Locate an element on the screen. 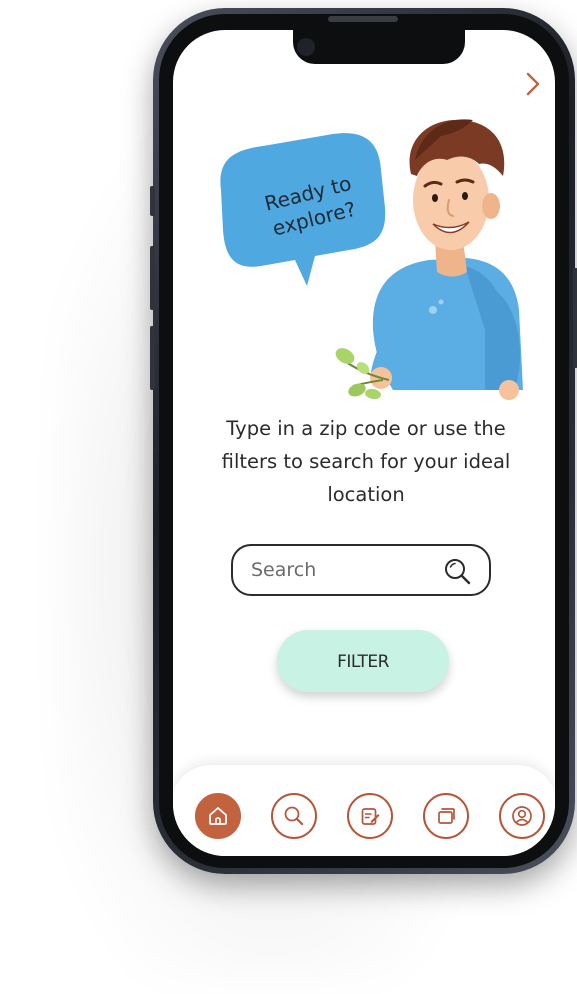  volume-down-button is located at coordinates (152, 358).